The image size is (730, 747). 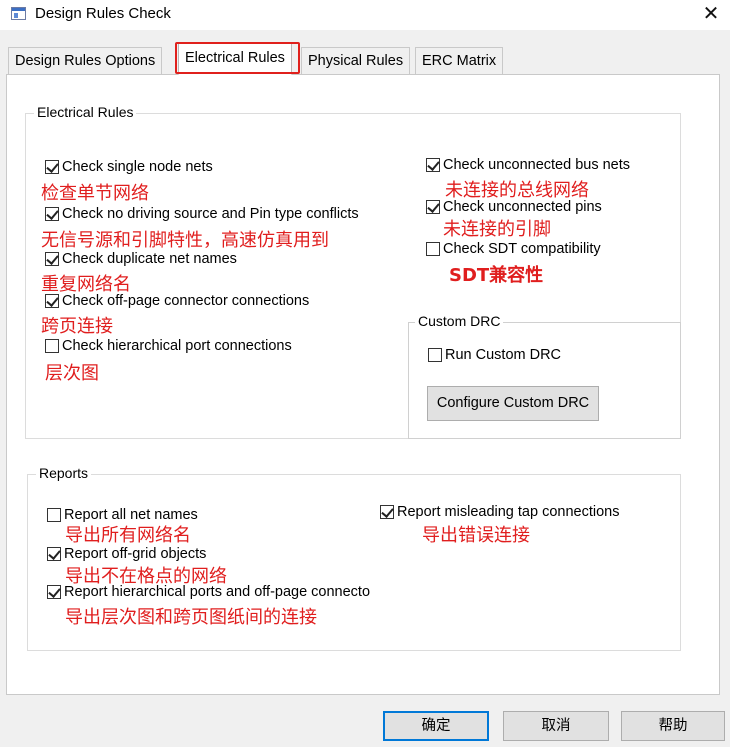 I want to click on report-off-grid-objects: Report off-grid objects, so click(x=126, y=554).